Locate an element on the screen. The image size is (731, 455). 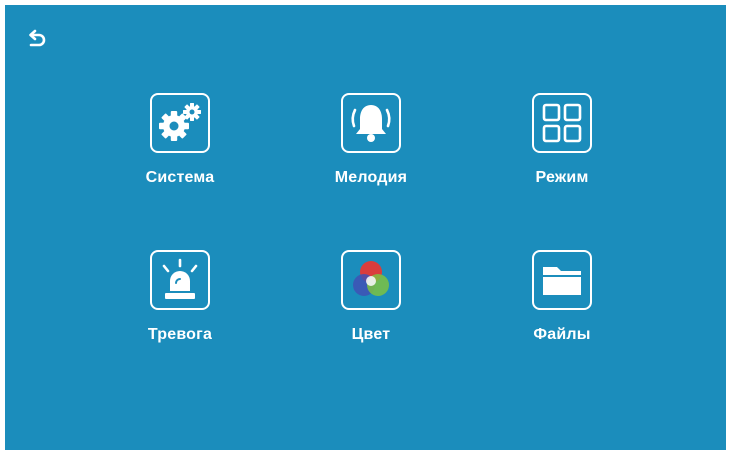
mode-icon-box is located at coordinates (562, 123).